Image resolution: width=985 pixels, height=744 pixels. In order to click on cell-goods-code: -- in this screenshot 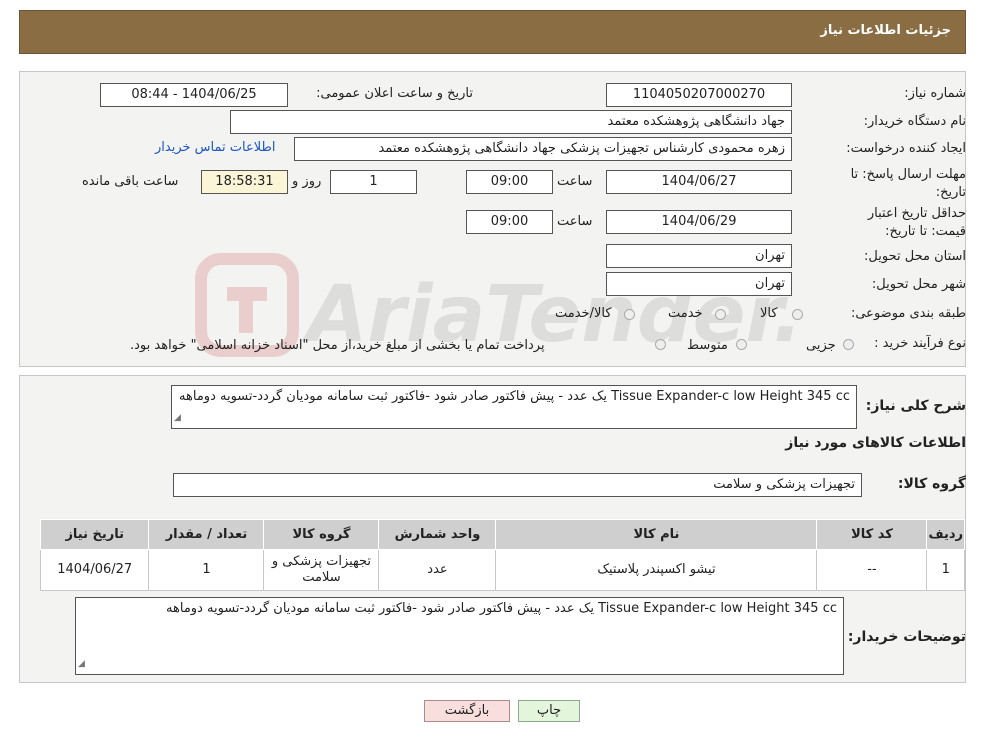, I will do `click(872, 570)`.